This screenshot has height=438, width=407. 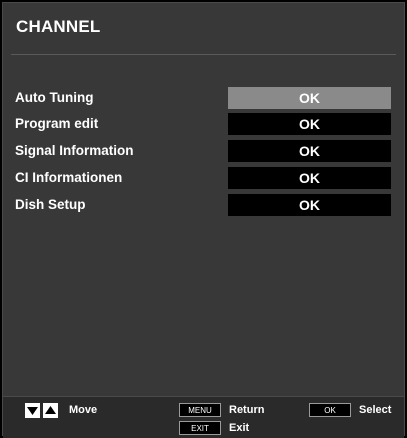 What do you see at coordinates (309, 178) in the screenshot?
I see `ci-informationen-ok-button: OK` at bounding box center [309, 178].